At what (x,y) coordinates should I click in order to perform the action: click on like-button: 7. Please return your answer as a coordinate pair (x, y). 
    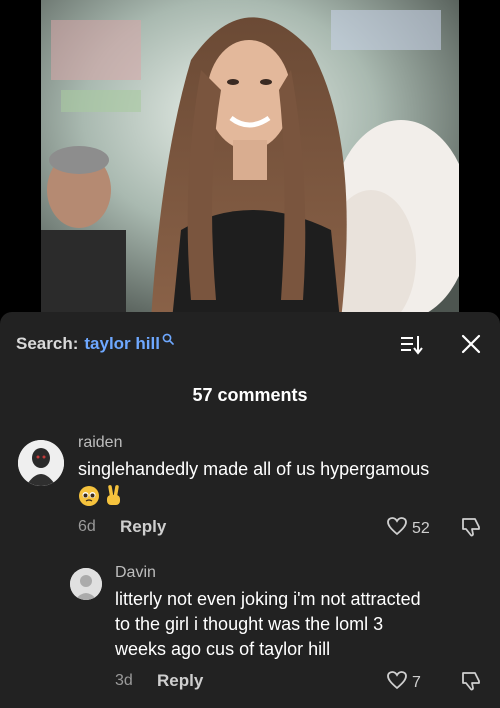
    Looking at the image, I should click on (403, 682).